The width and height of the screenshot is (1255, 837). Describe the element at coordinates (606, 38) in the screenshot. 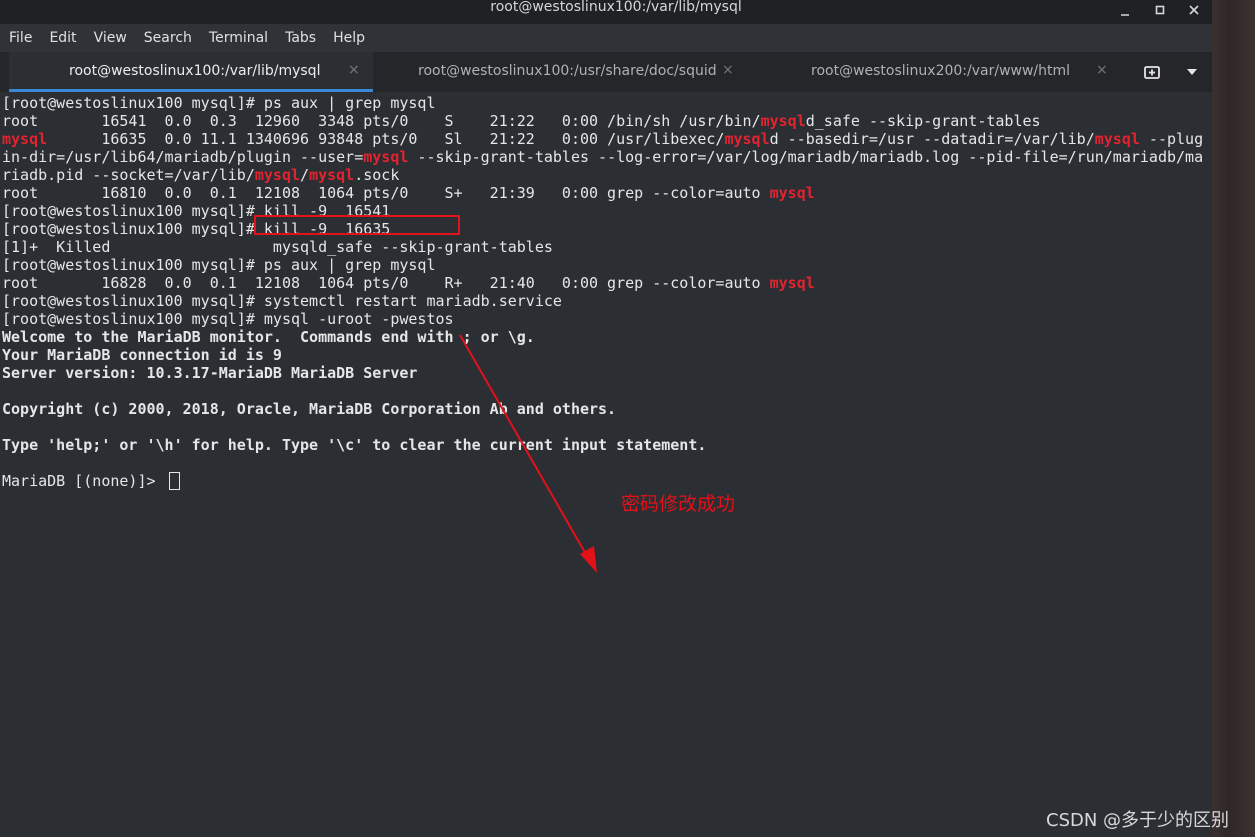

I see `menu-bar: File Edit View Search Terminal Tabs Help` at that location.